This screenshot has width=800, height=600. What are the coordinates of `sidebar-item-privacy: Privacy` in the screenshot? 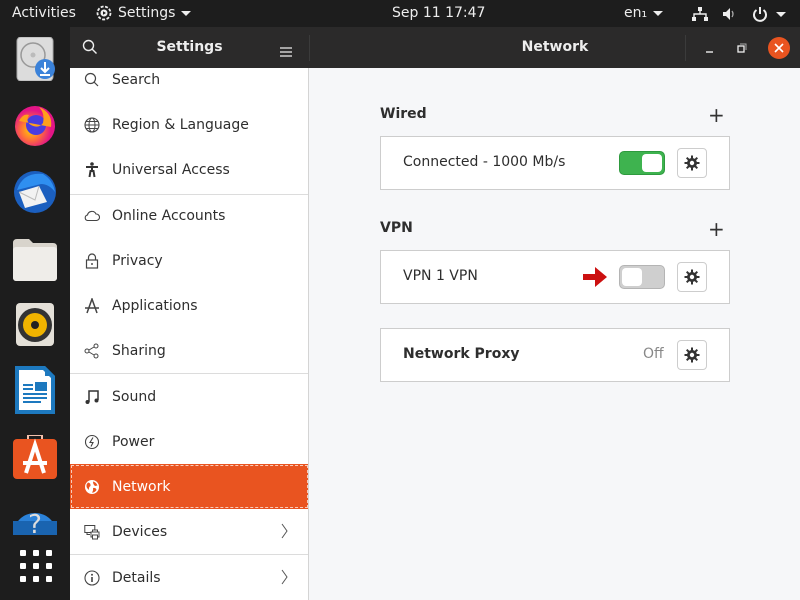 It's located at (189, 260).